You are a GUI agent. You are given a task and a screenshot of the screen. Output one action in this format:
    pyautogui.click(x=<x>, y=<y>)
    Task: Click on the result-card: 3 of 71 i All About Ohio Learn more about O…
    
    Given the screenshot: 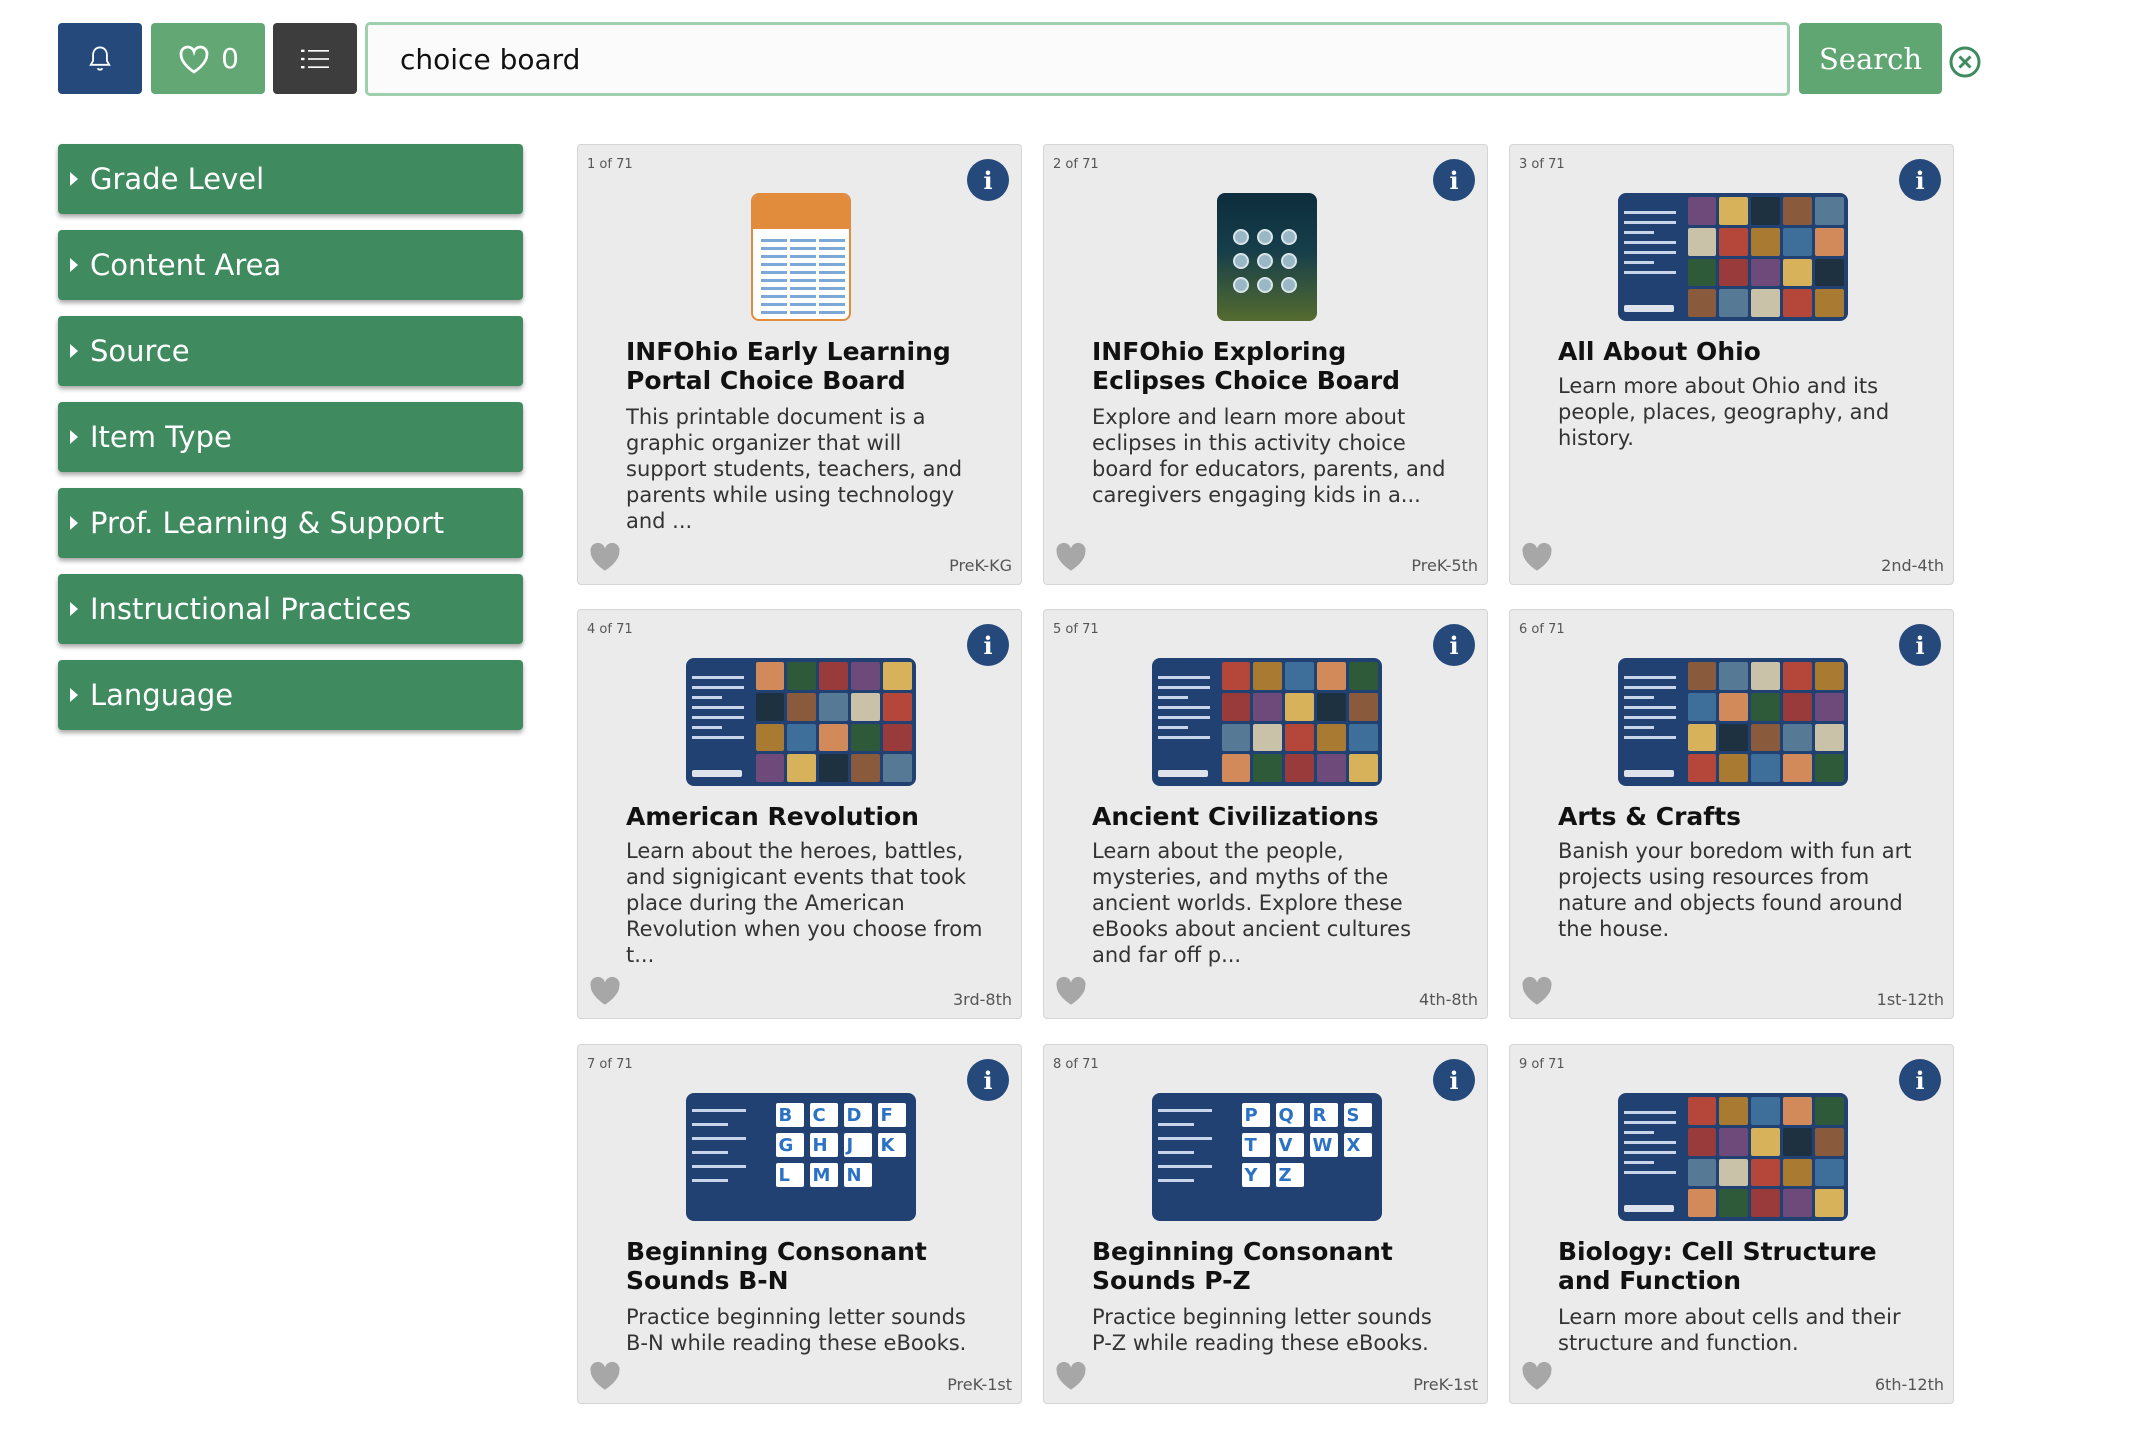 What is the action you would take?
    pyautogui.click(x=1731, y=364)
    